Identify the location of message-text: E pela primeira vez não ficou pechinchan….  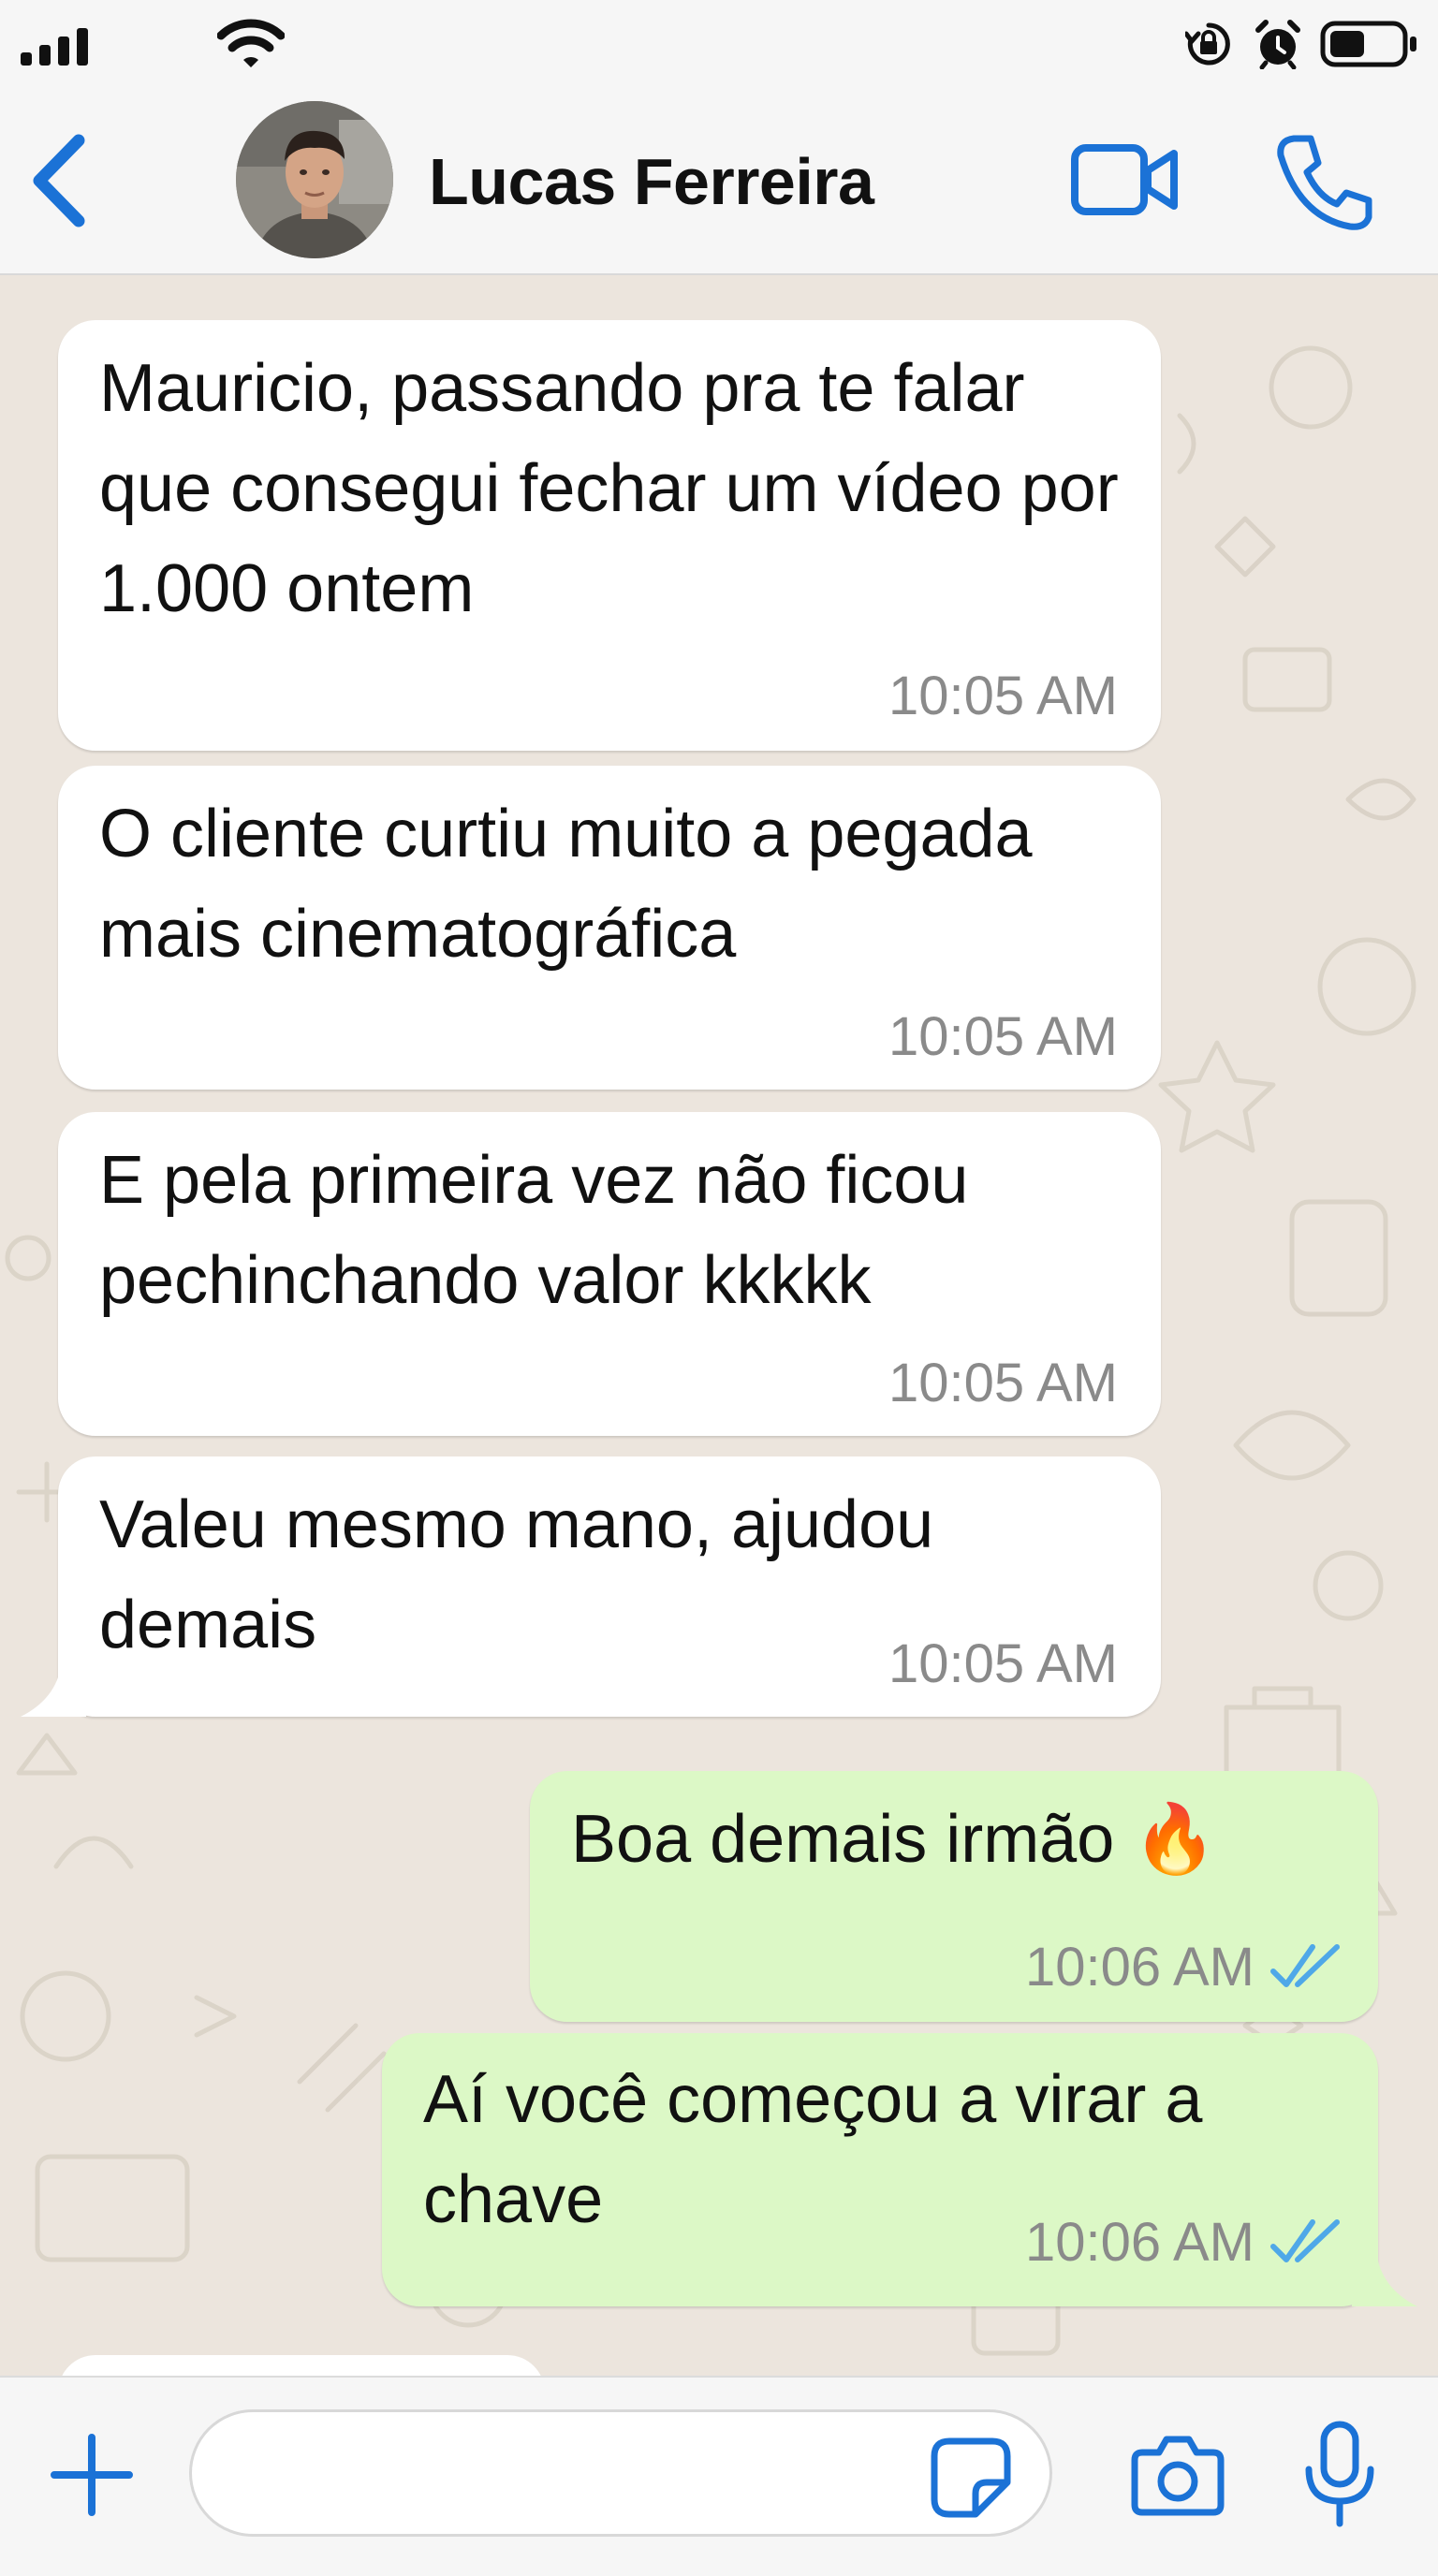
(534, 1230).